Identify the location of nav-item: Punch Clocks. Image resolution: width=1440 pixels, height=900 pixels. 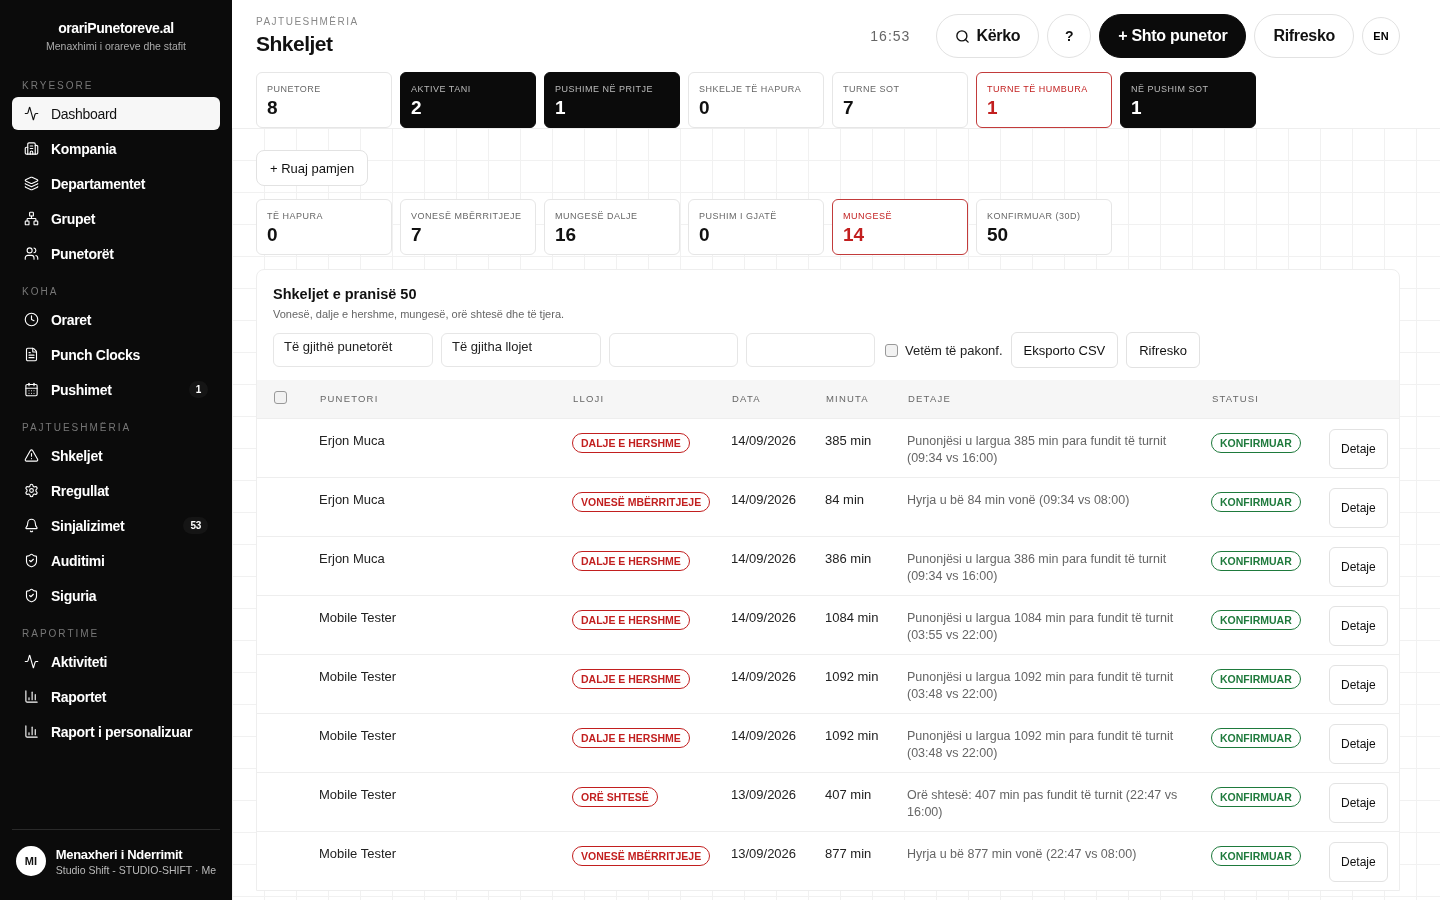
(116, 354).